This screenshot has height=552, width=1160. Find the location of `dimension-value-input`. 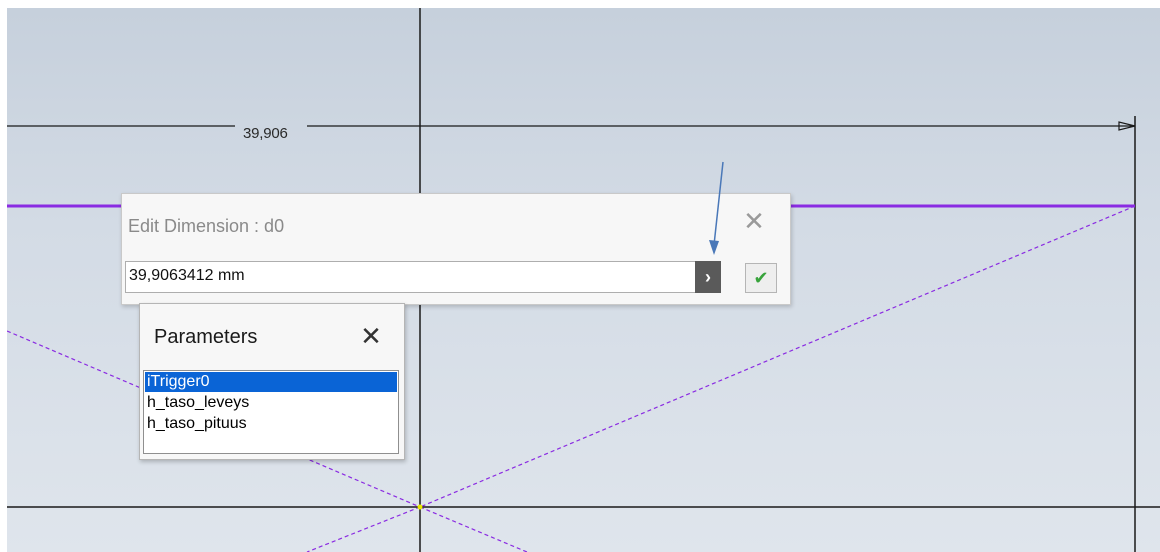

dimension-value-input is located at coordinates (407, 276).